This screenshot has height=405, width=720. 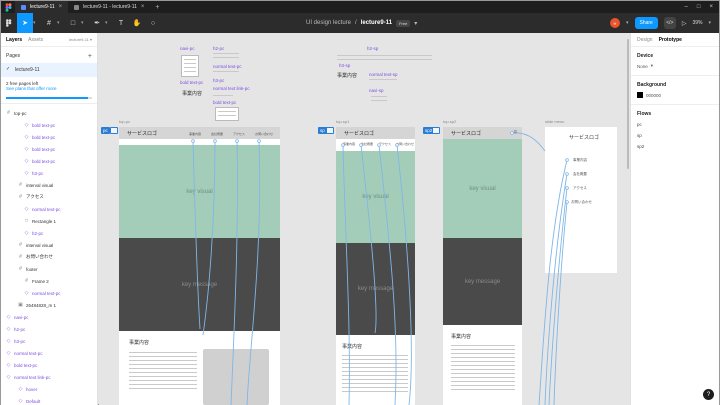 I want to click on frame-tool-icon: #, so click(x=49, y=23).